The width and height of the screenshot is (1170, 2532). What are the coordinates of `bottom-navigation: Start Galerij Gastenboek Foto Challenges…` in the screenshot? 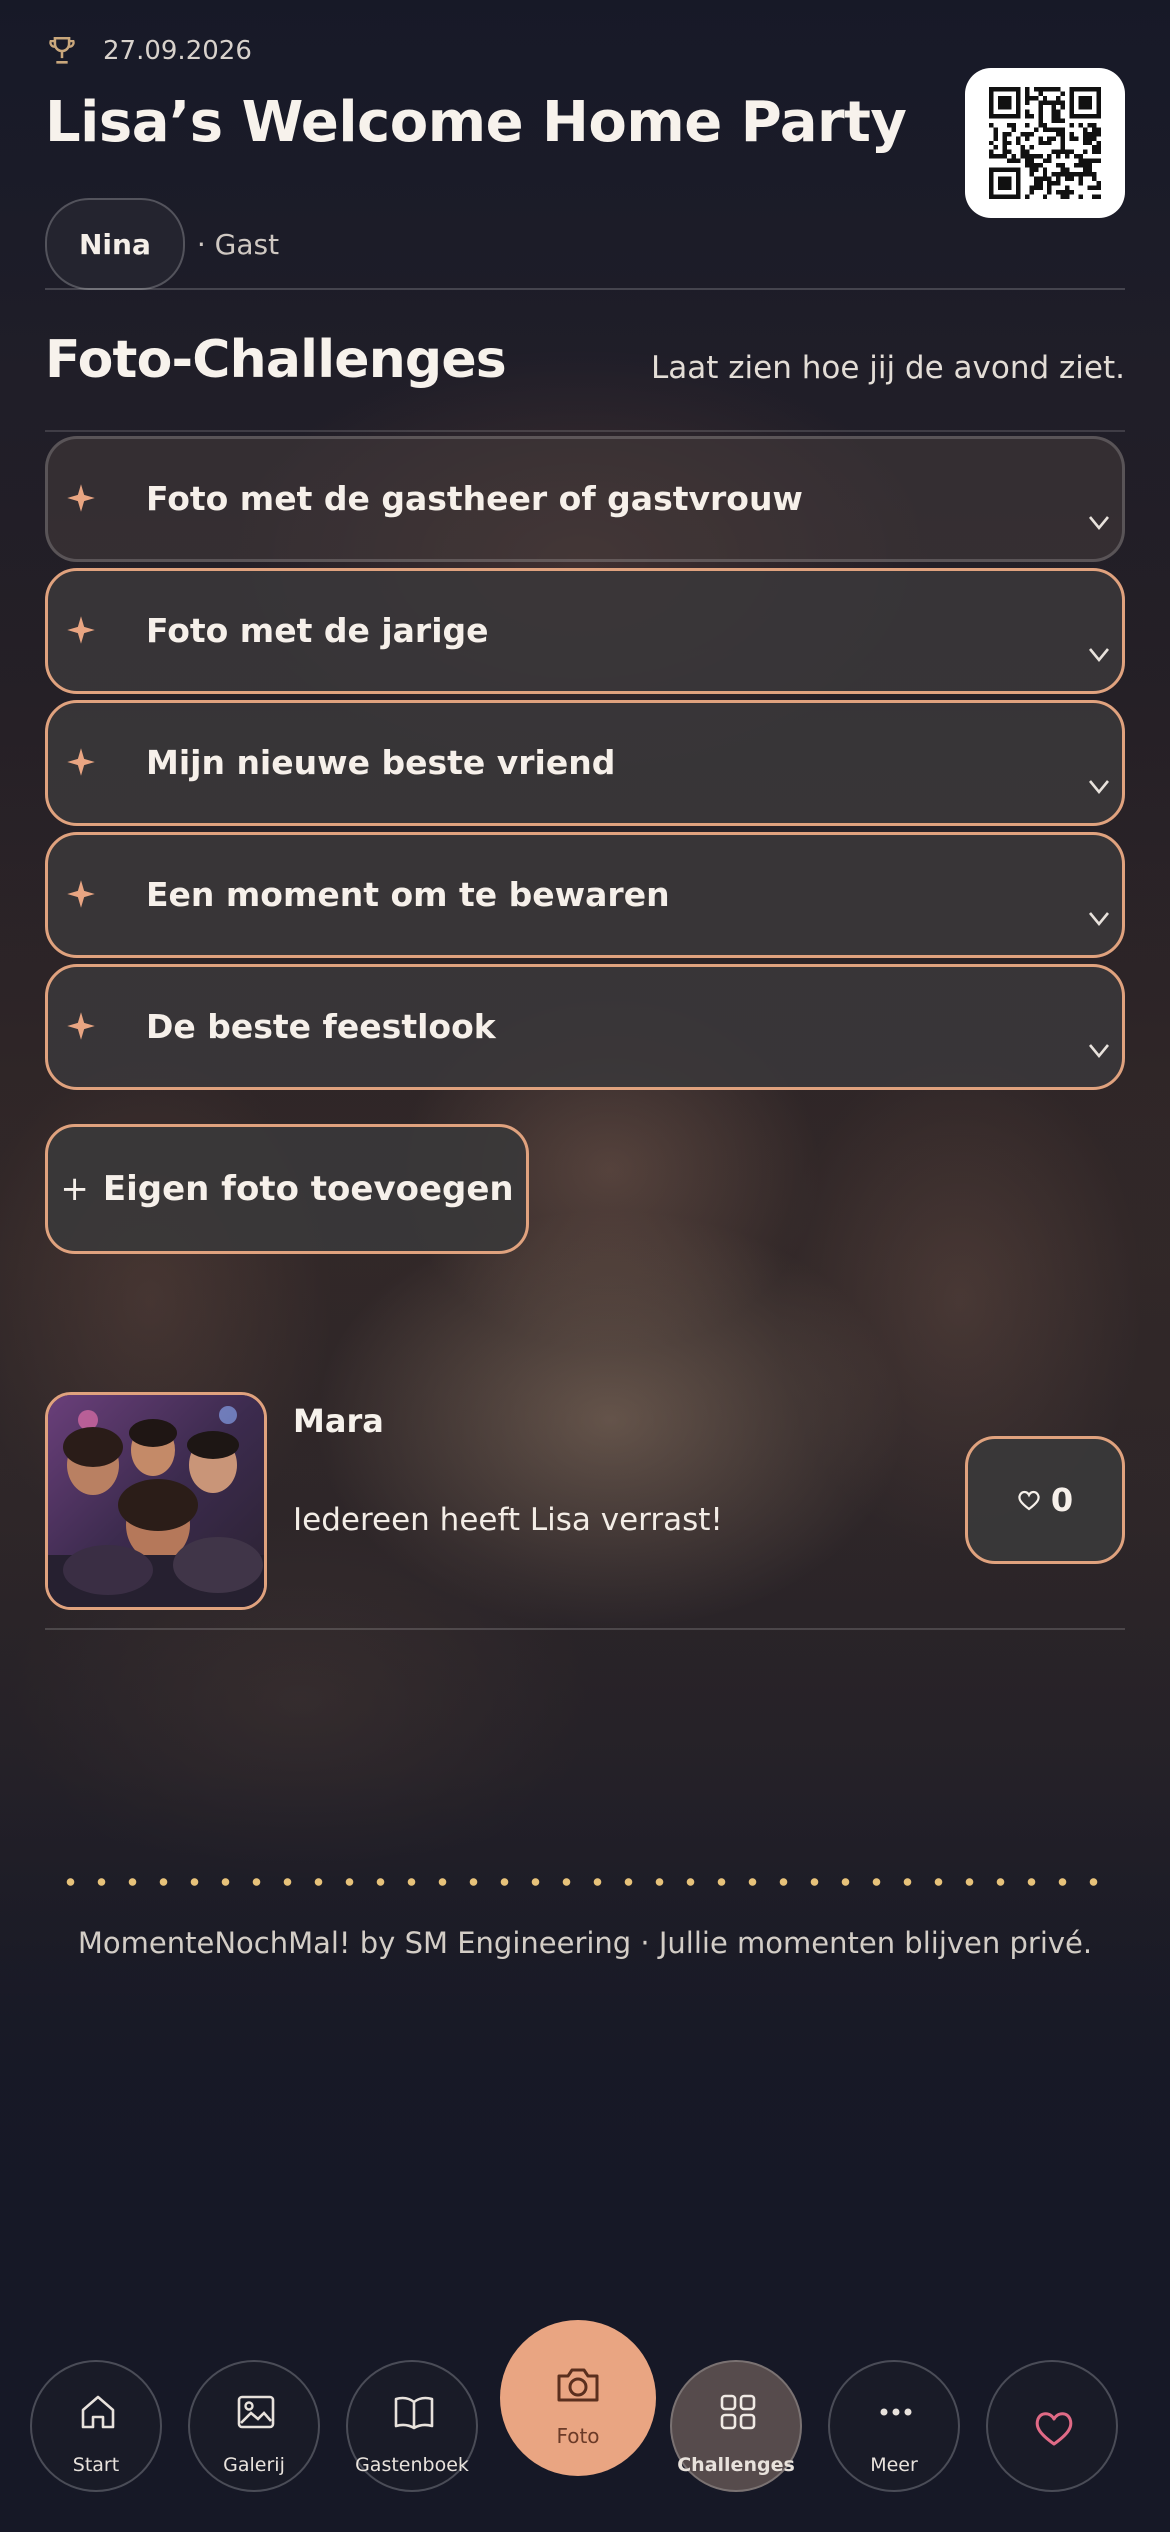 It's located at (585, 2406).